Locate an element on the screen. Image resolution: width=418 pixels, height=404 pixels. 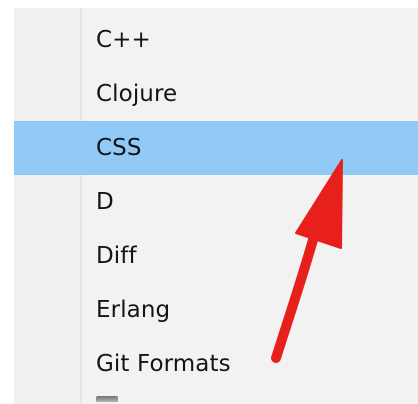
menu-item-cpp: C++ is located at coordinates (216, 40).